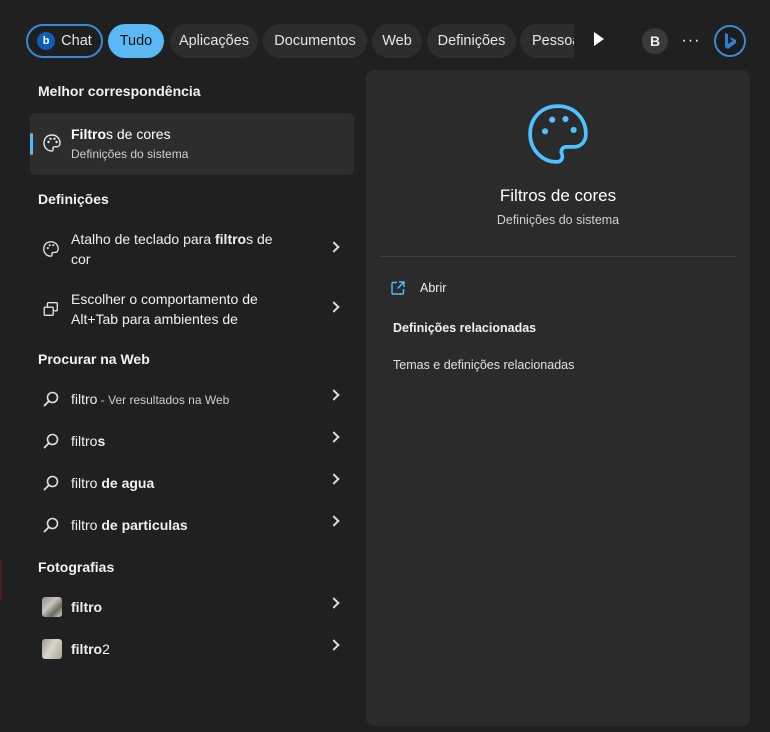 Image resolution: width=770 pixels, height=732 pixels. I want to click on tab-documents-label: Documentos, so click(315, 41).